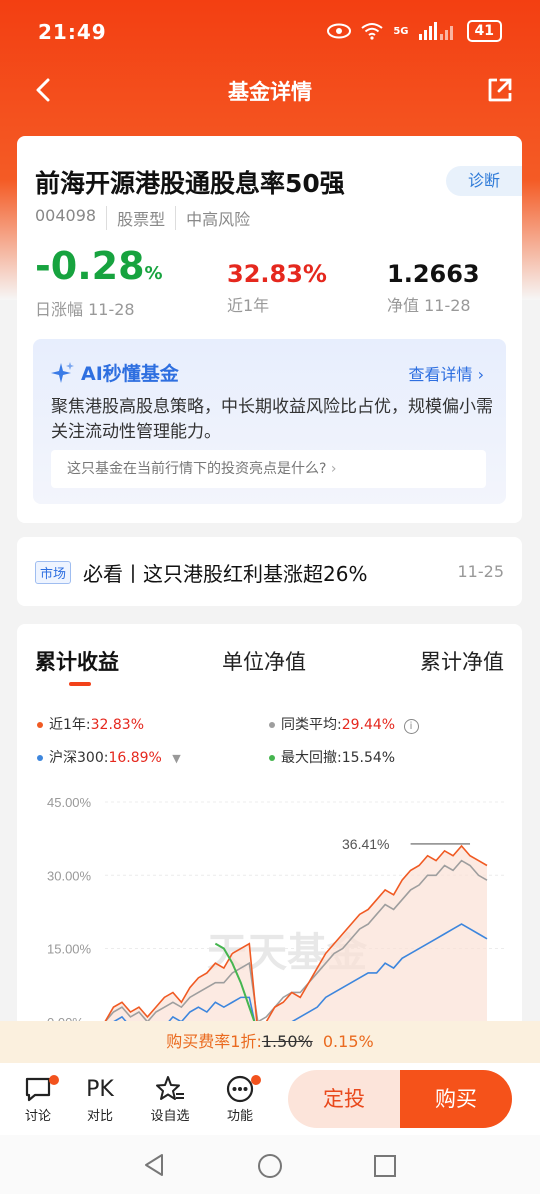 This screenshot has width=540, height=1194. What do you see at coordinates (85, 309) in the screenshot?
I see `daily-change-label: 日涨幅 11-28` at bounding box center [85, 309].